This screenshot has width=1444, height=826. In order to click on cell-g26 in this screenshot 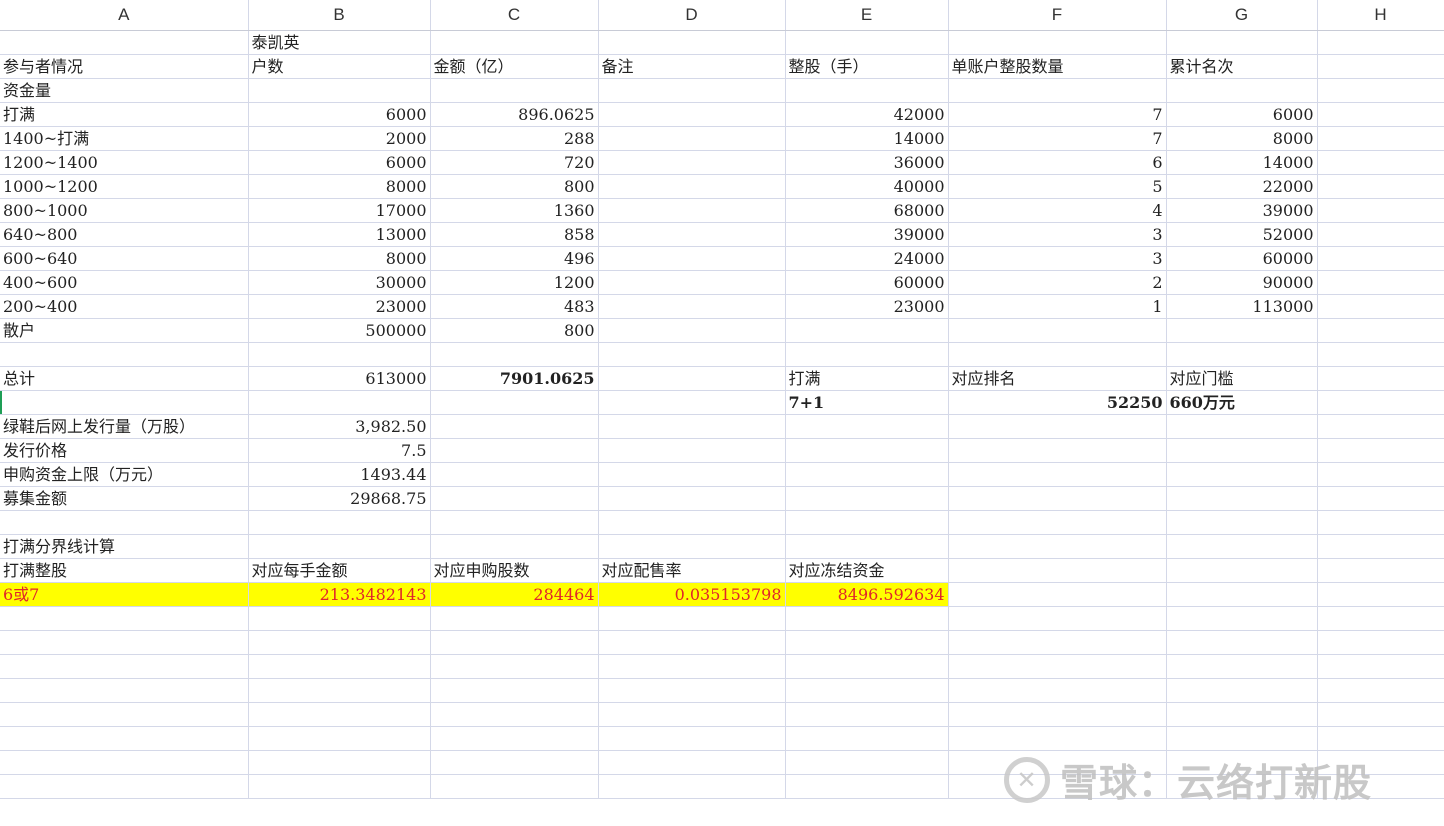, I will do `click(1242, 618)`.